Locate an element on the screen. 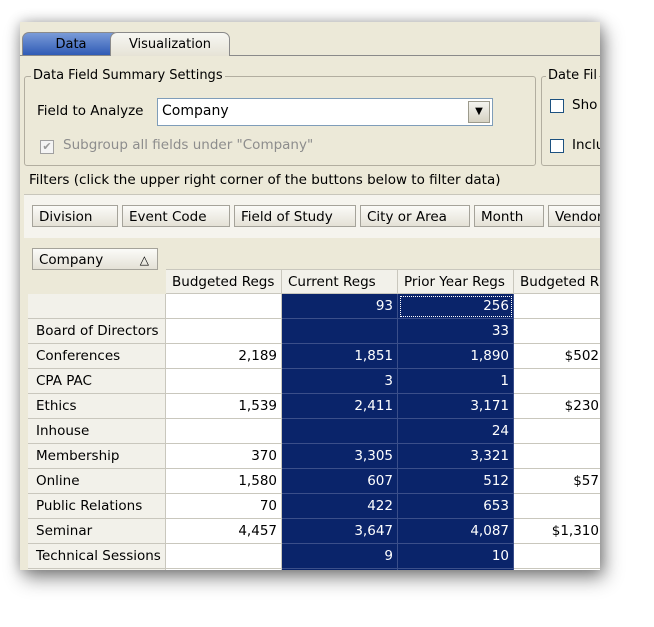  data-cell: 12,348 is located at coordinates (340, 569).